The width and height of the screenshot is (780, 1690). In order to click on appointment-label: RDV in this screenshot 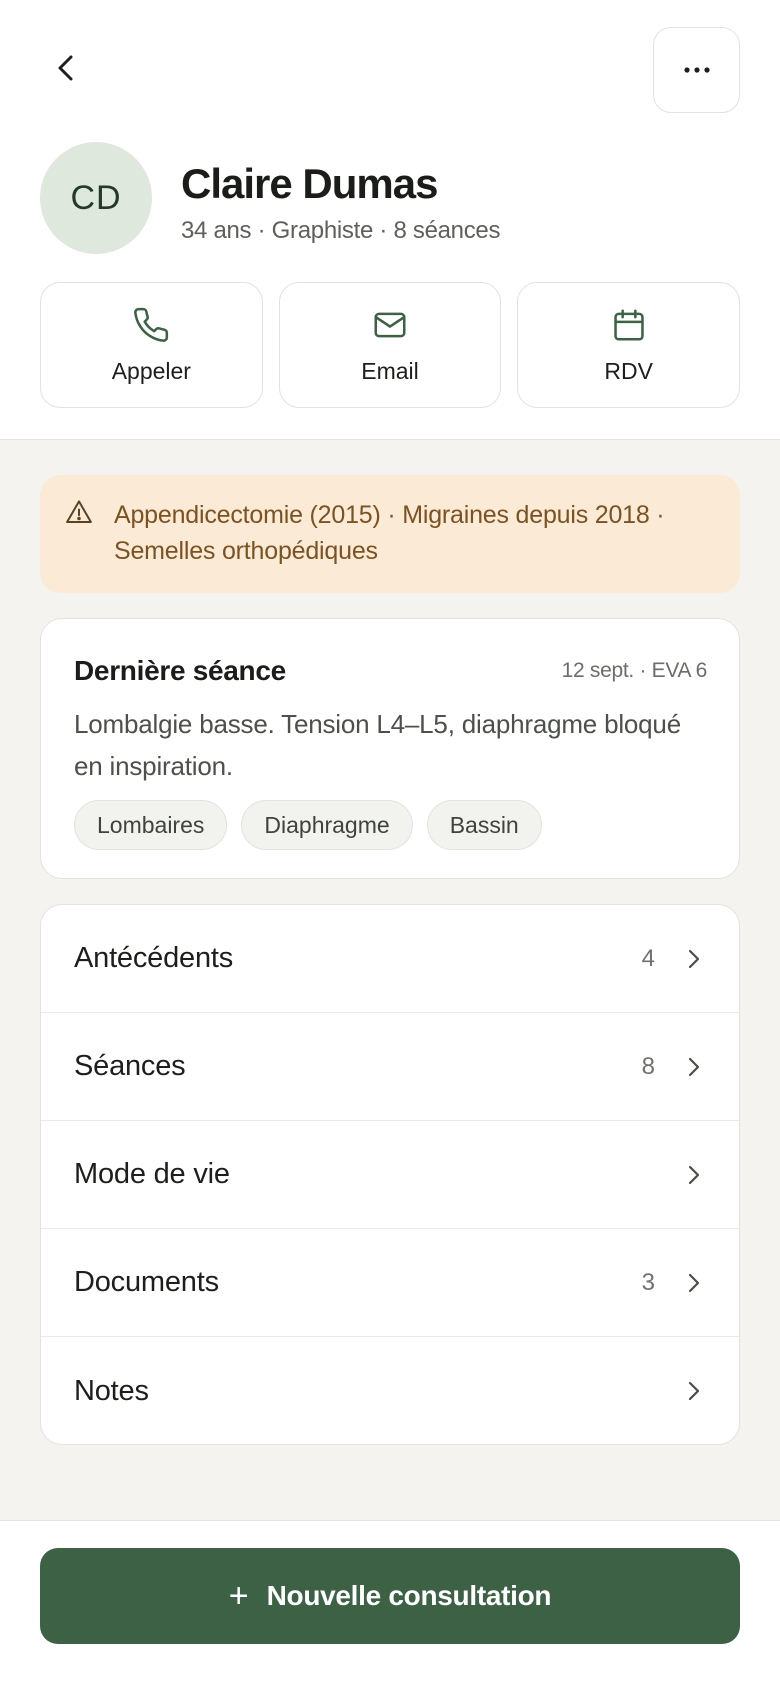, I will do `click(628, 370)`.